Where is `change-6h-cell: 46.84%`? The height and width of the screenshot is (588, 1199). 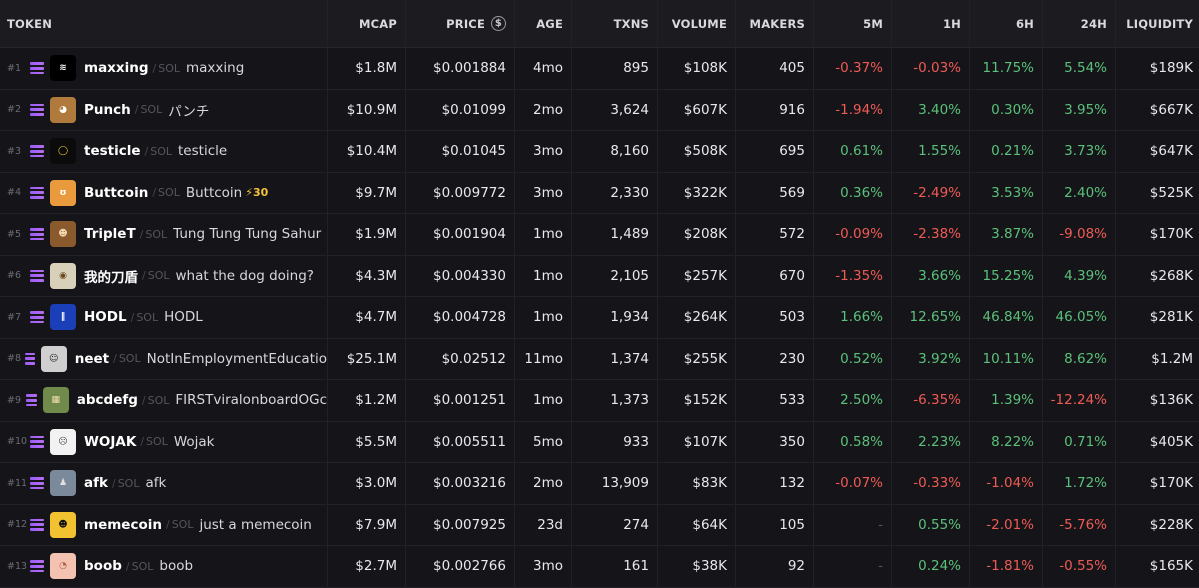
change-6h-cell: 46.84% is located at coordinates (1006, 317).